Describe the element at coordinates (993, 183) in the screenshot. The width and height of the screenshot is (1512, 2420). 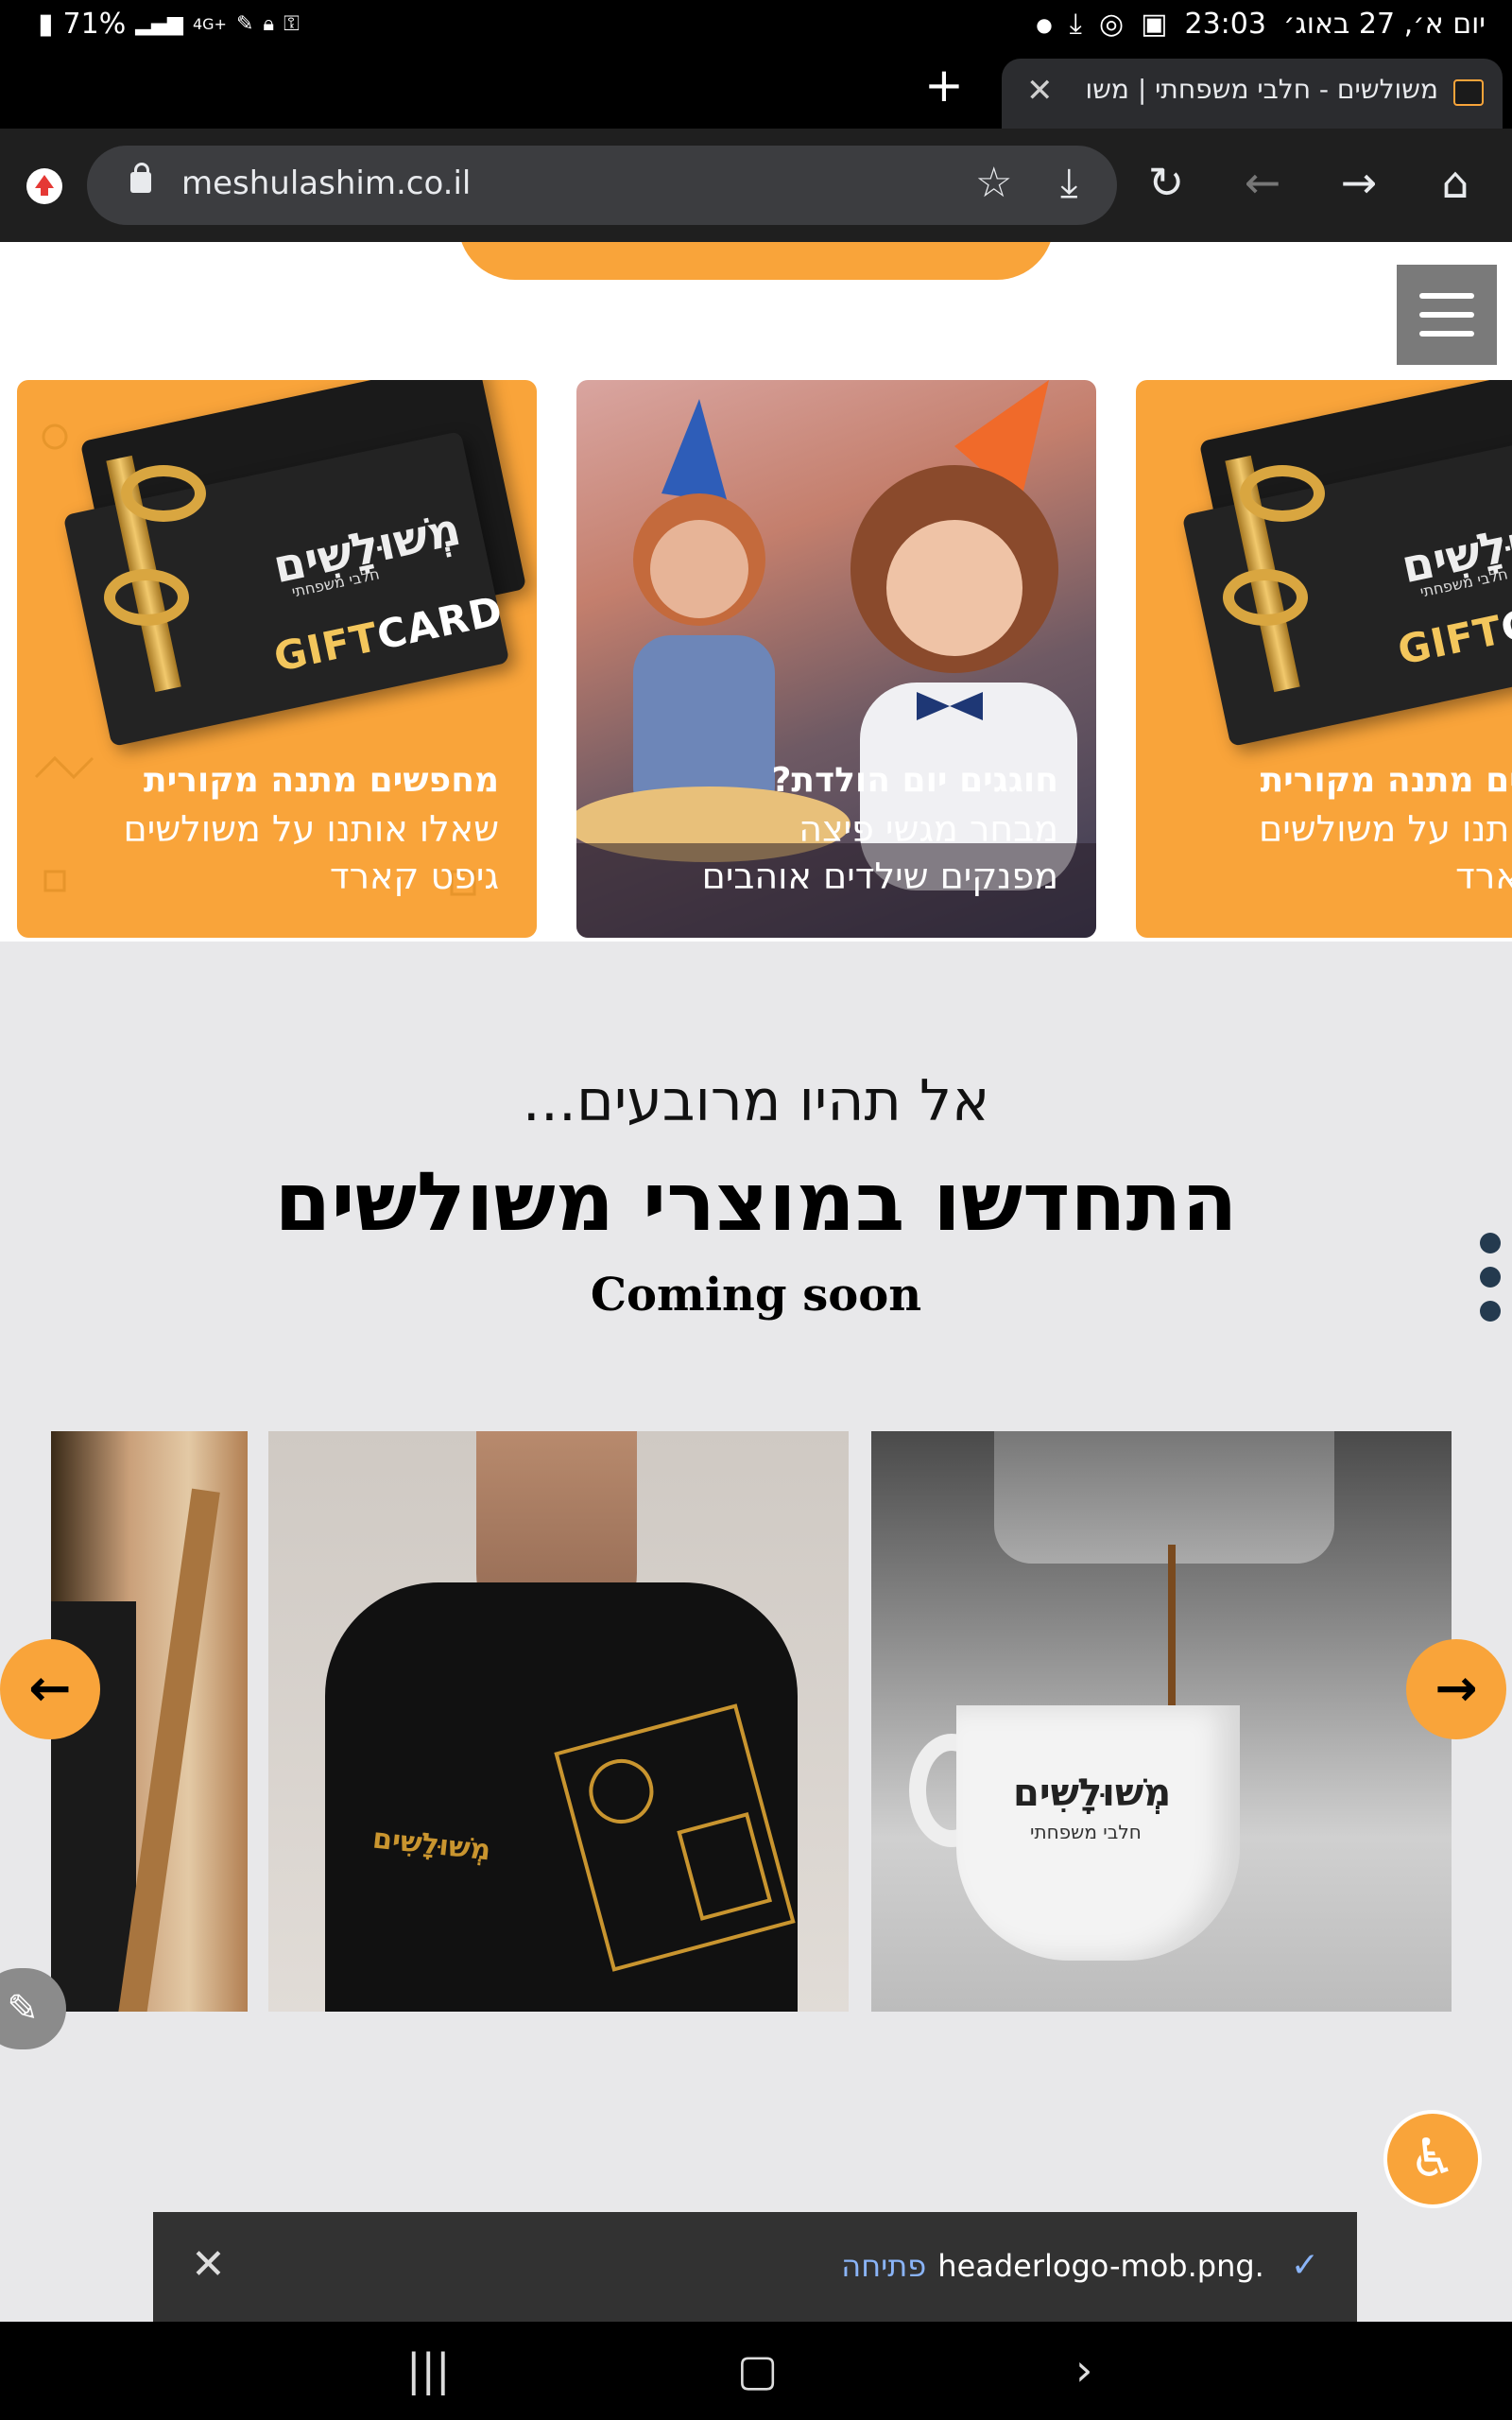
I see `star-icon: ☆` at that location.